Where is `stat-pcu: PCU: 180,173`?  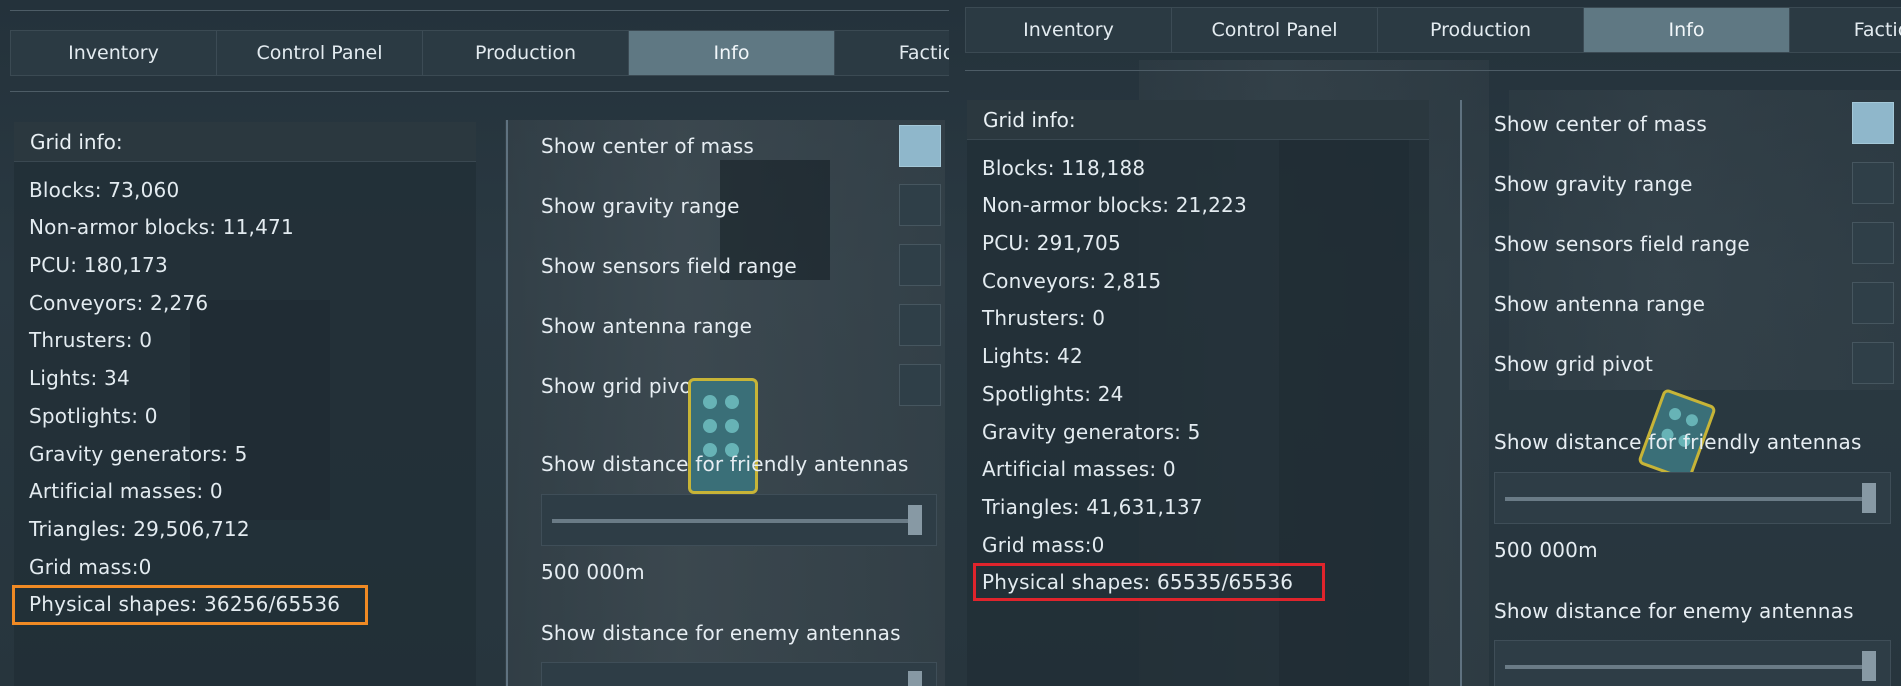 stat-pcu: PCU: 180,173 is located at coordinates (98, 265).